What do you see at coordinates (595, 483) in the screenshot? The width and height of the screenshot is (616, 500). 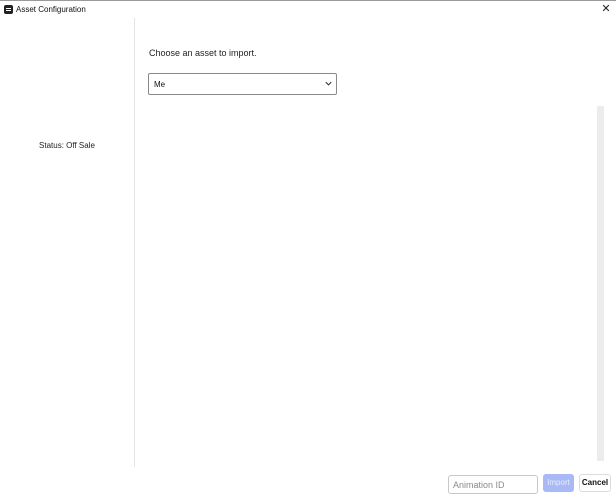 I see `cancel-button: Cancel` at bounding box center [595, 483].